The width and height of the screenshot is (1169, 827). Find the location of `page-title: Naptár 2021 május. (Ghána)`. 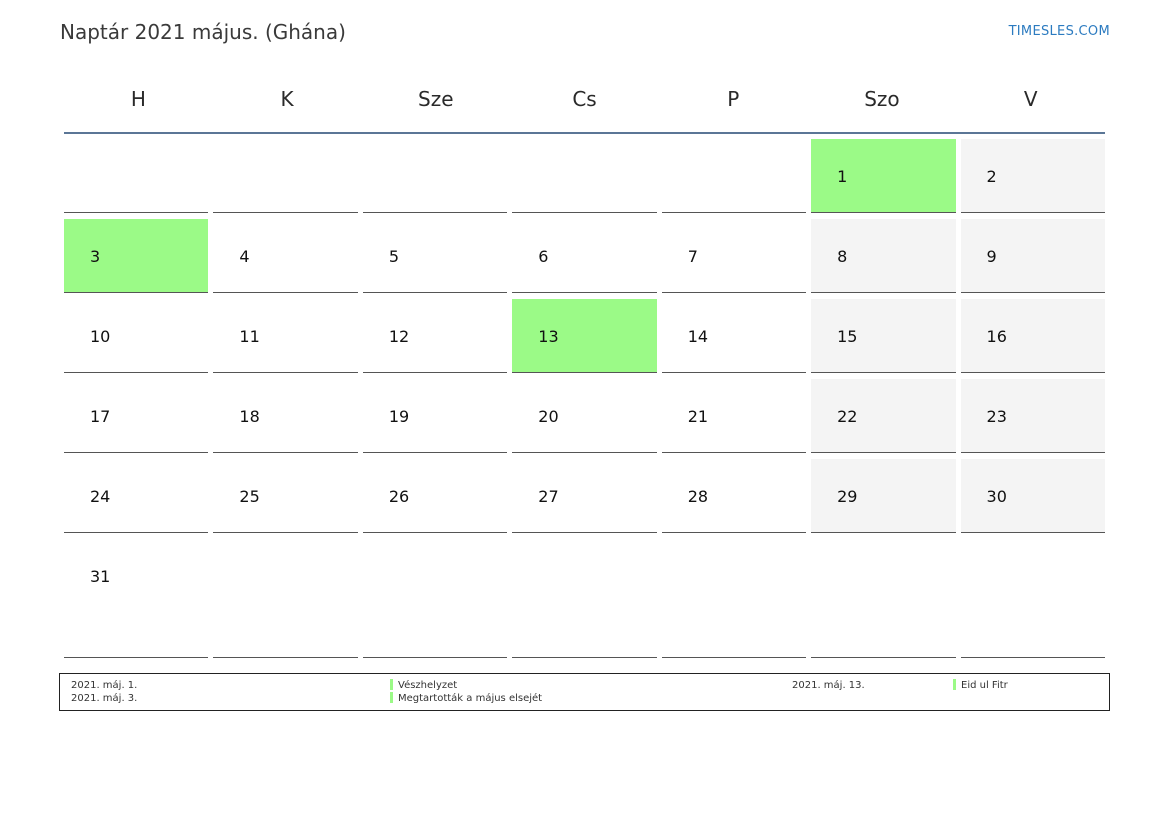

page-title: Naptár 2021 május. (Ghána) is located at coordinates (203, 32).